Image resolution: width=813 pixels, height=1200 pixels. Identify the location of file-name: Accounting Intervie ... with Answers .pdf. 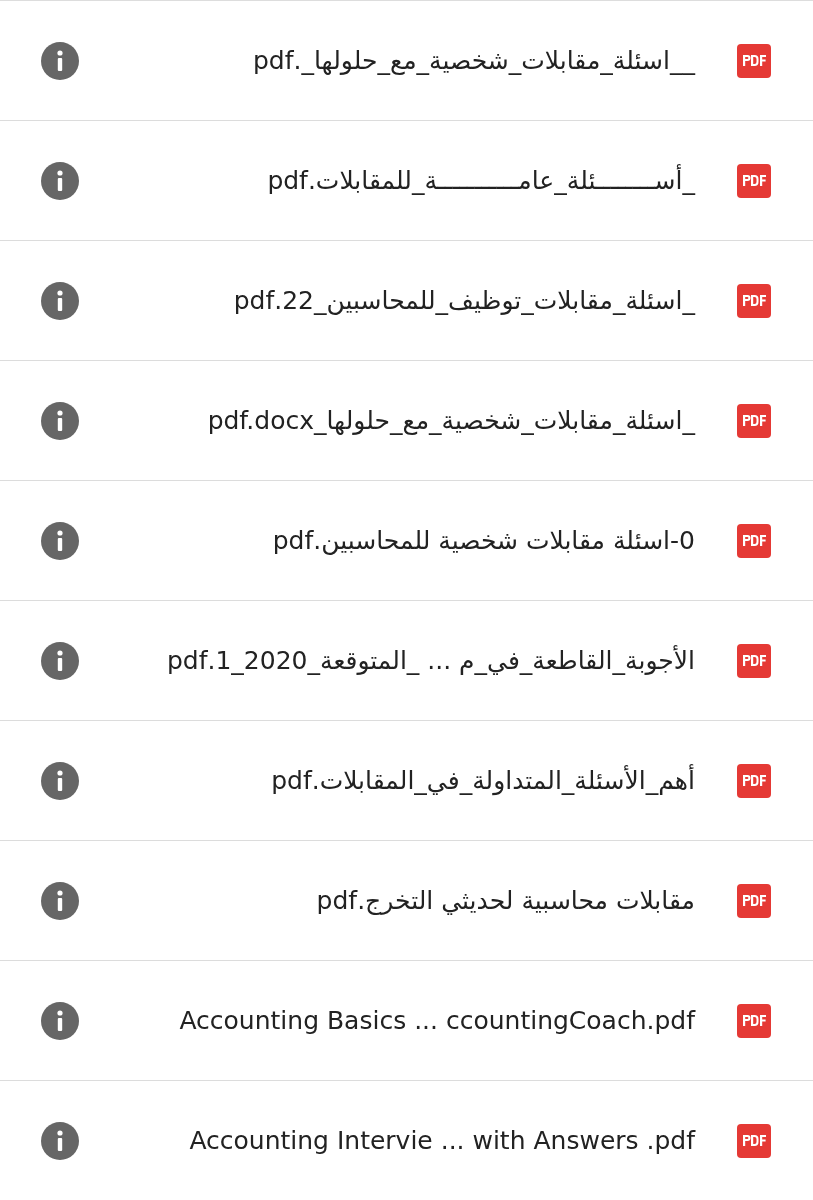
(397, 1140).